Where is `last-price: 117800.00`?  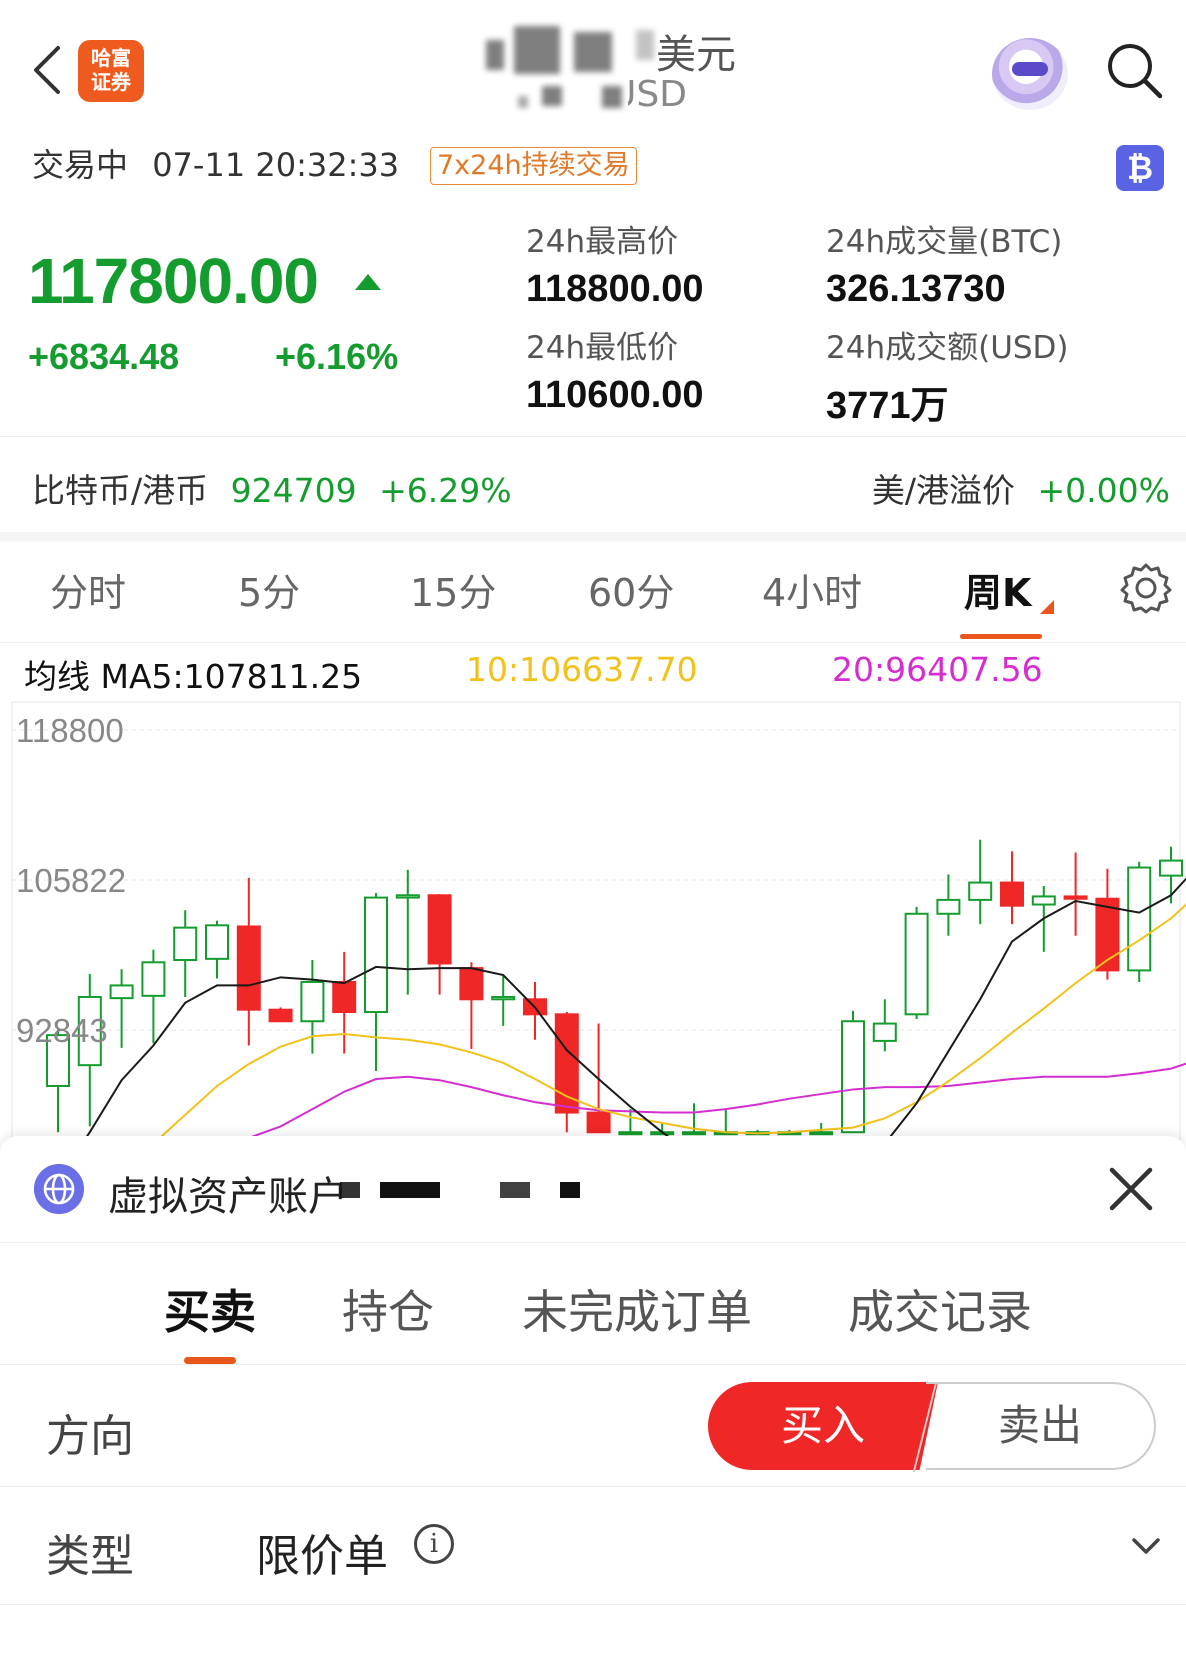 last-price: 117800.00 is located at coordinates (173, 281).